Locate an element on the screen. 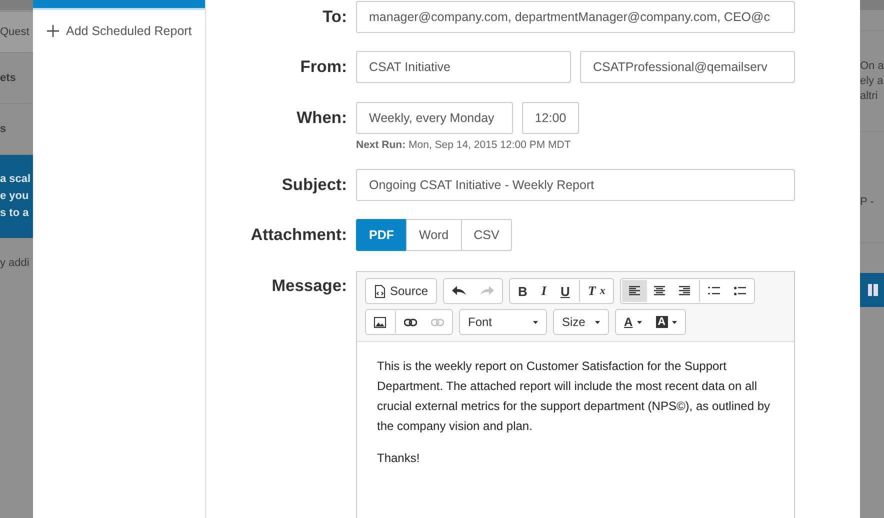  dropdown: Font is located at coordinates (503, 322).